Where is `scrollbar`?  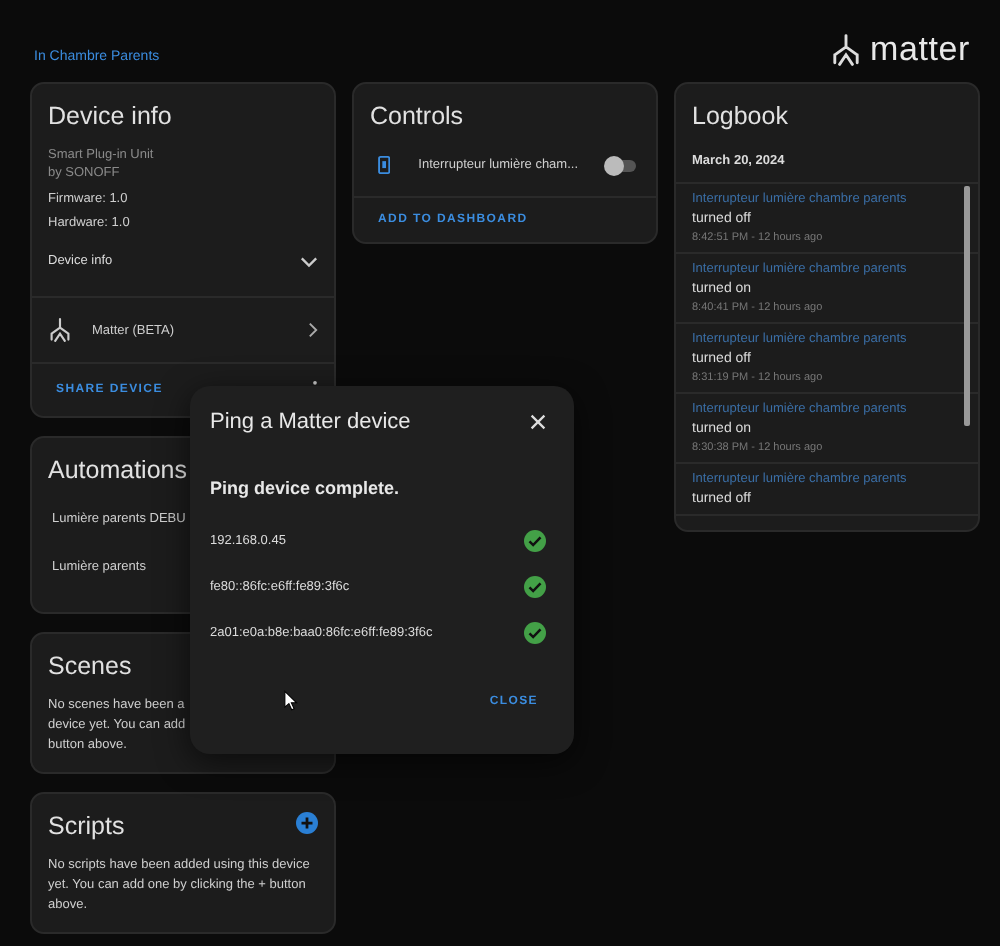 scrollbar is located at coordinates (967, 306).